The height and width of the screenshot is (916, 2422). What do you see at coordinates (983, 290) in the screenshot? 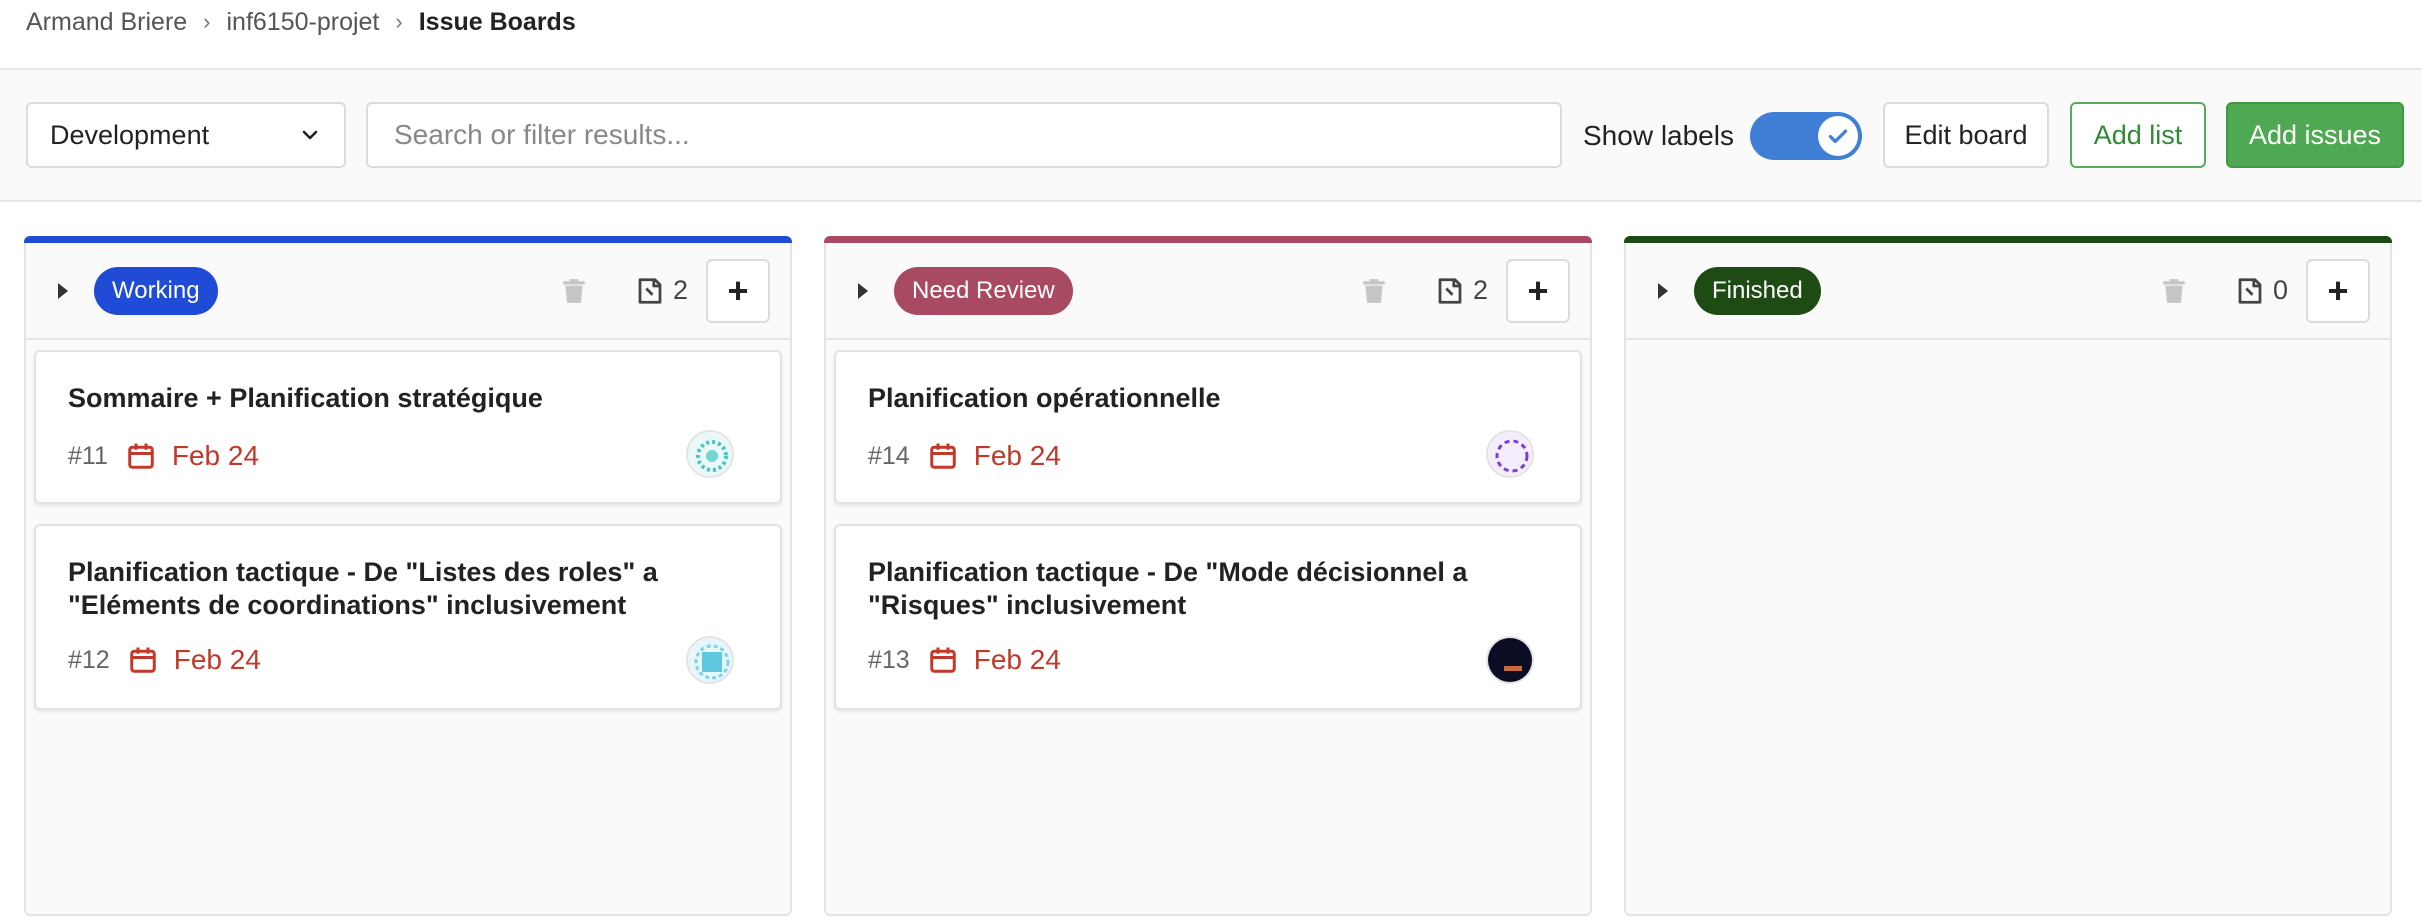
I see `list-label: Need Review` at bounding box center [983, 290].